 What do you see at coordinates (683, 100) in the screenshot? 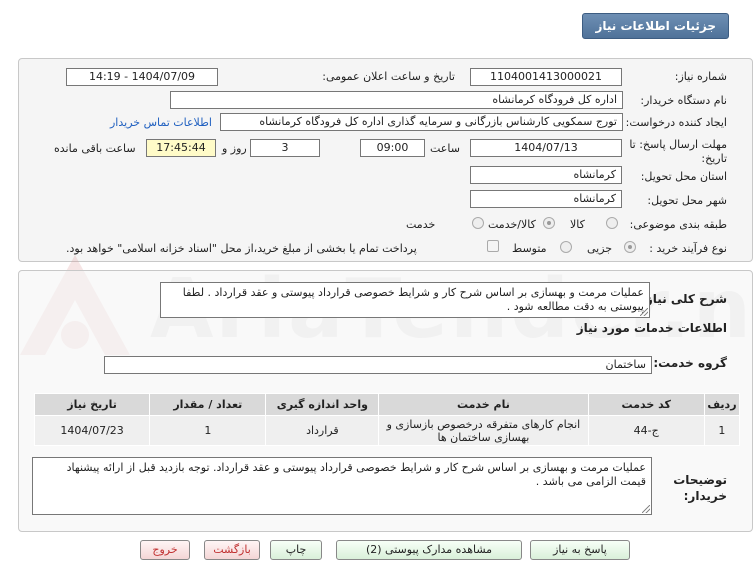
I see `buyer-org-label: نام دستگاه خریدار:` at bounding box center [683, 100].